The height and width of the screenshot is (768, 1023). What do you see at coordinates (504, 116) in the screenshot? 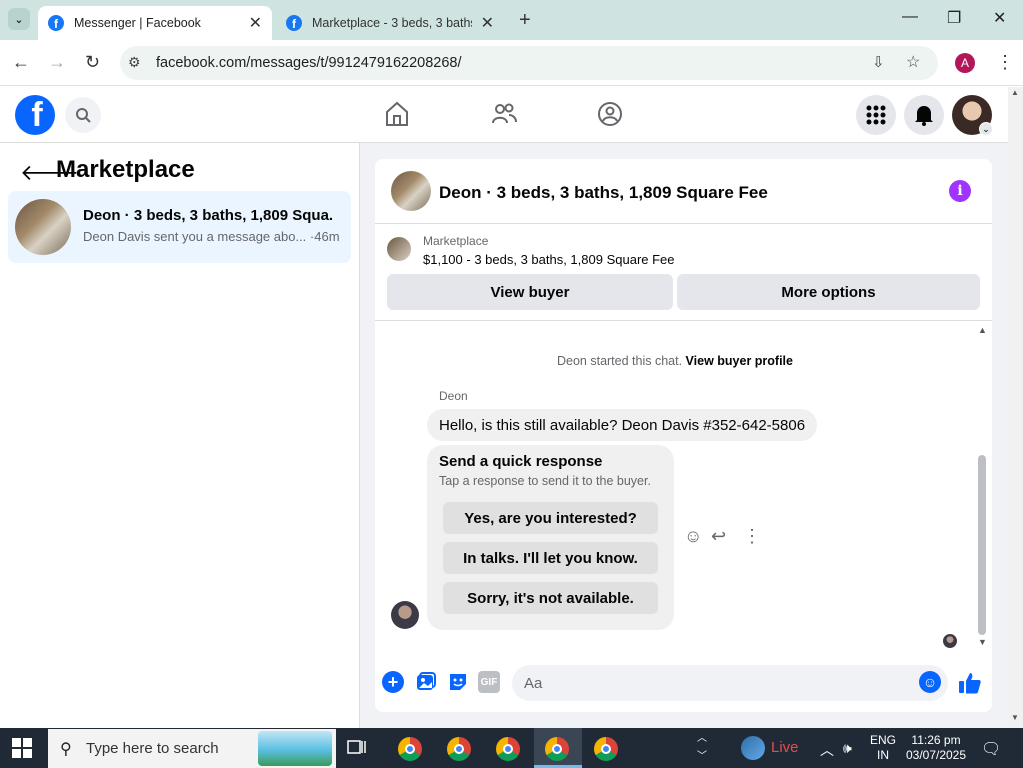
I see `friends-nav` at bounding box center [504, 116].